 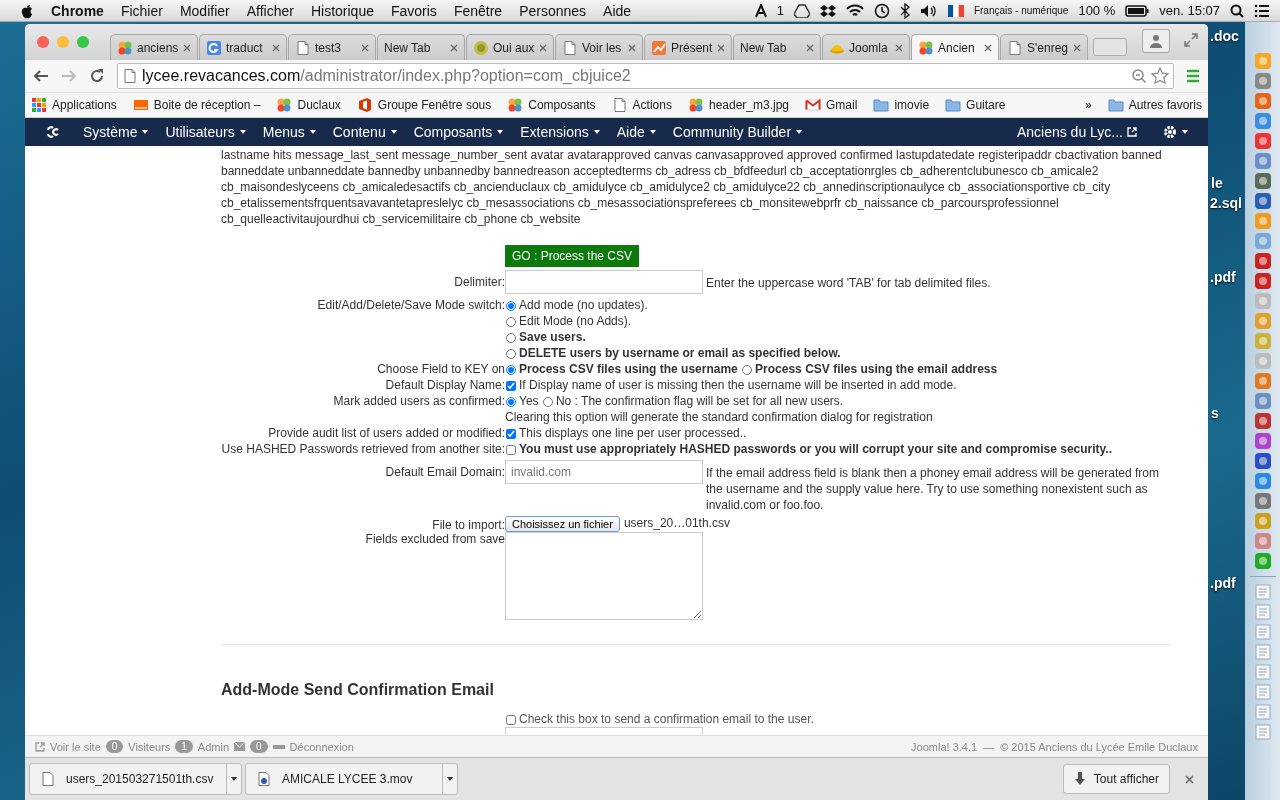 What do you see at coordinates (975, 105) in the screenshot?
I see `bookmark: Guitare` at bounding box center [975, 105].